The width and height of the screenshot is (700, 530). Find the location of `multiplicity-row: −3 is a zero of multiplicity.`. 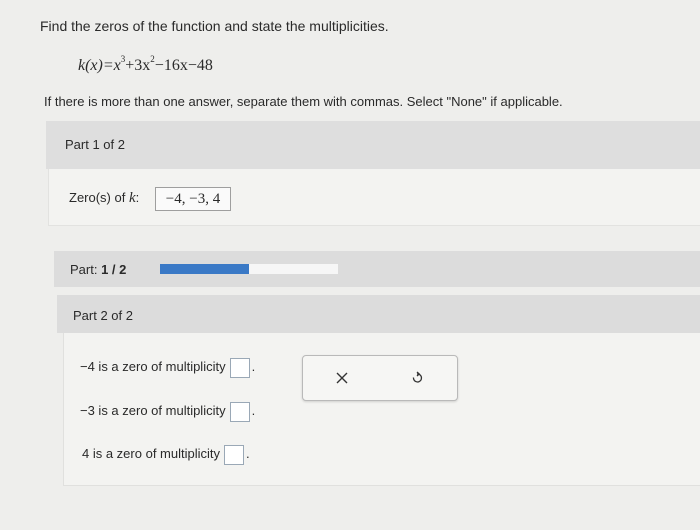

multiplicity-row: −3 is a zero of multiplicity. is located at coordinates (167, 411).